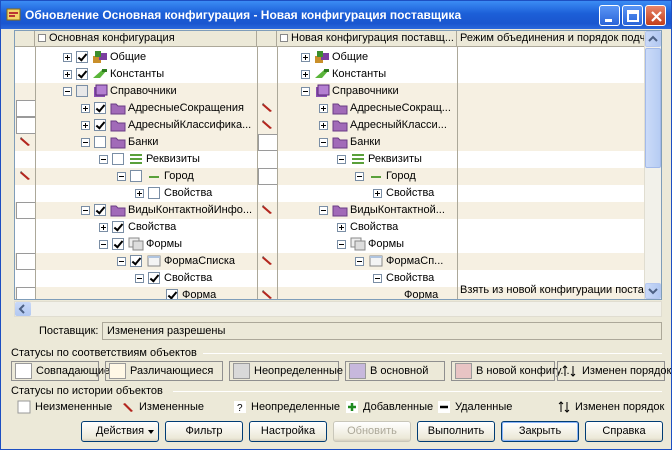 The image size is (672, 450). Describe the element at coordinates (456, 431) in the screenshot. I see `execute-button: Выполнить` at that location.